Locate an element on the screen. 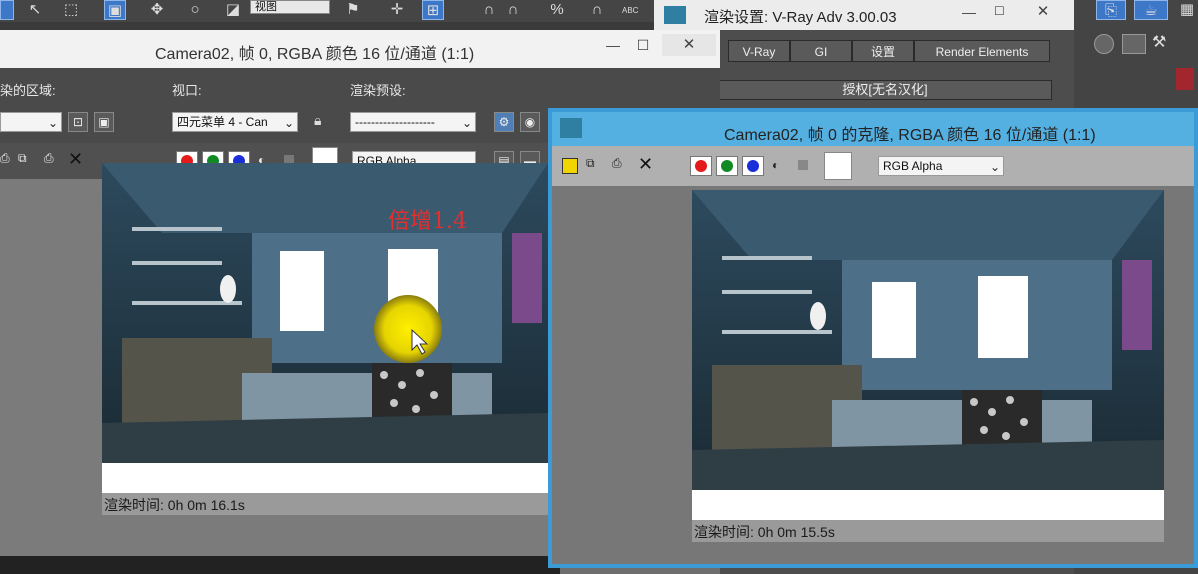 This screenshot has height=574, width=1198. tab-gi: GI is located at coordinates (821, 51).